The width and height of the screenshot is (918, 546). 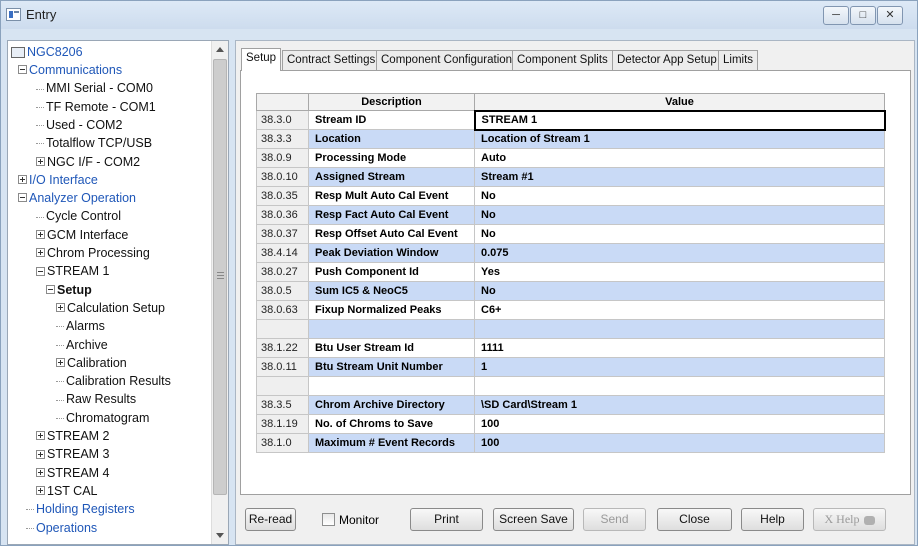 I want to click on tree-item: Holding Registers, so click(x=80, y=509).